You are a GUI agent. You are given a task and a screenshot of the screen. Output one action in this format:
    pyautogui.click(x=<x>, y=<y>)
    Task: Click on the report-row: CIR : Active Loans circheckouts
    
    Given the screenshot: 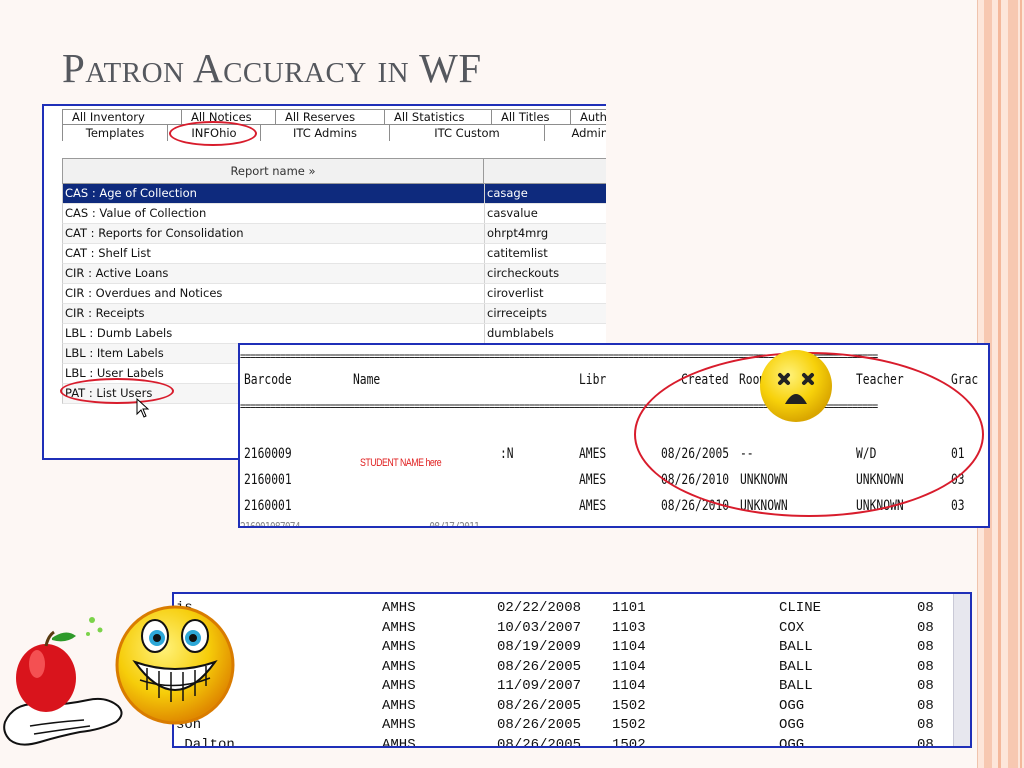 What is the action you would take?
    pyautogui.click(x=334, y=274)
    